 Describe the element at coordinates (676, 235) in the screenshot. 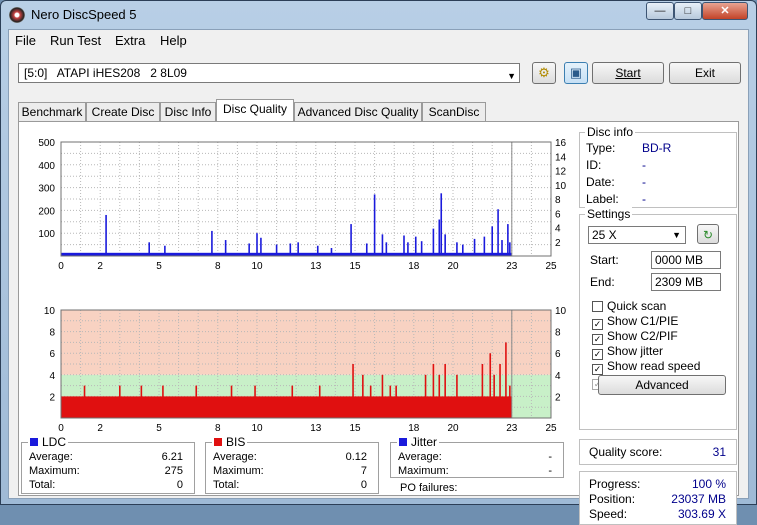

I see `chevron-down-icon: ▼` at that location.